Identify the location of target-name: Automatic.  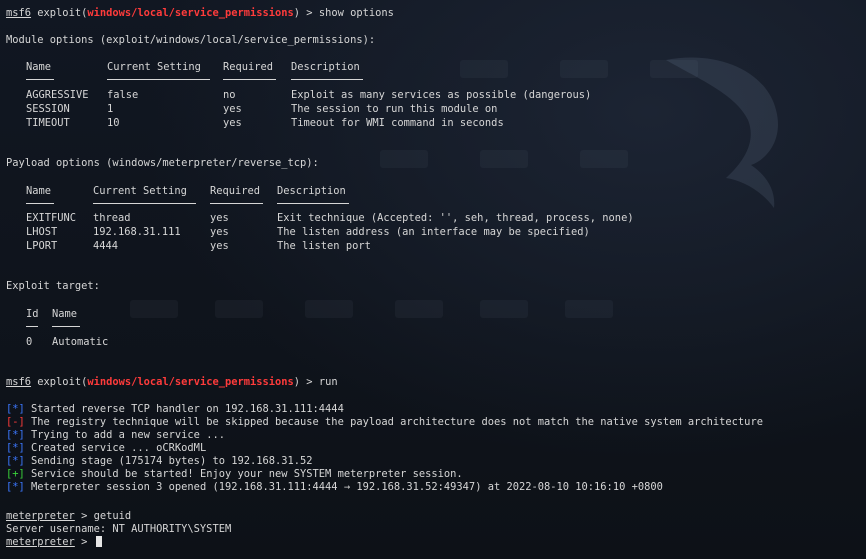
(80, 342).